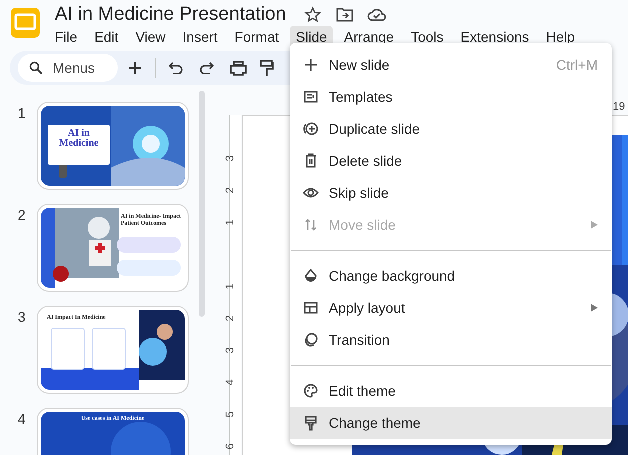 Image resolution: width=628 pixels, height=455 pixels. Describe the element at coordinates (170, 15) in the screenshot. I see `document-title: AI in Medicine Presentation` at that location.